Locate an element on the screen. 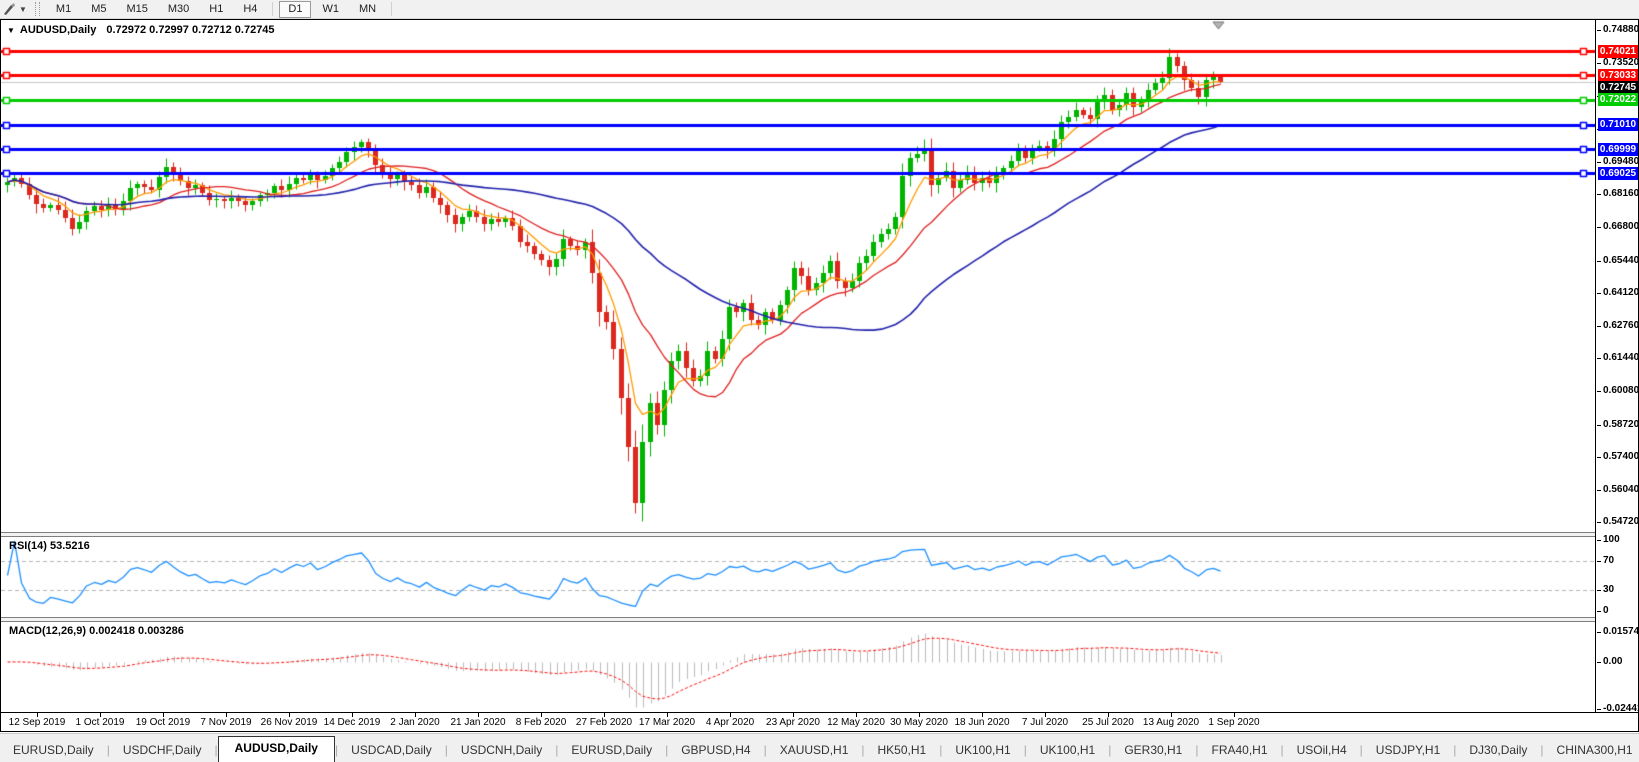  chart-tab-usdcnh-daily: USDCNH,Daily is located at coordinates (501, 750).